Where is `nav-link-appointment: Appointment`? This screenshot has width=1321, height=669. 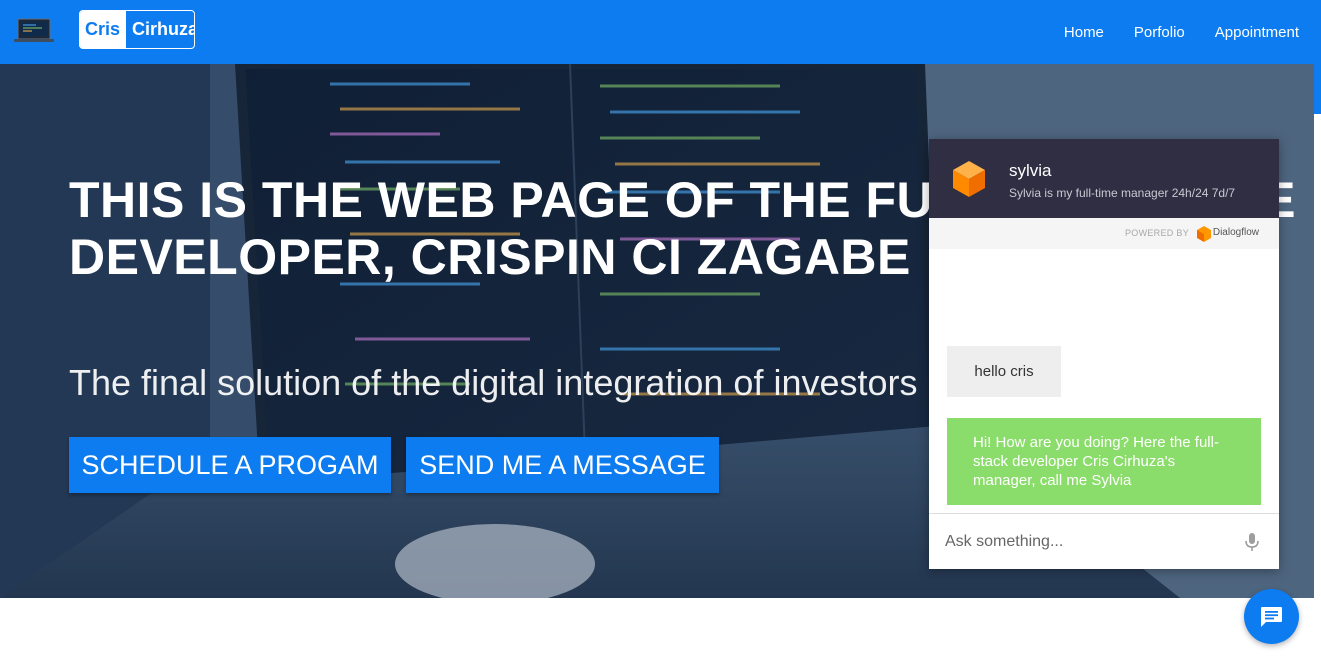 nav-link-appointment: Appointment is located at coordinates (1257, 32).